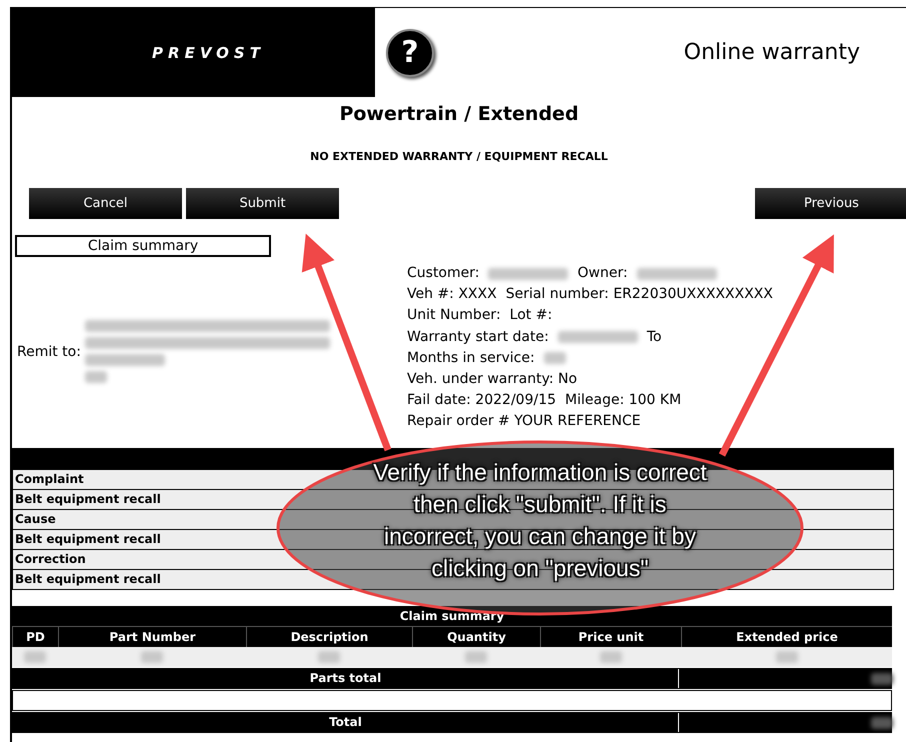 The width and height of the screenshot is (906, 742). I want to click on action-button: Previous, so click(830, 203).